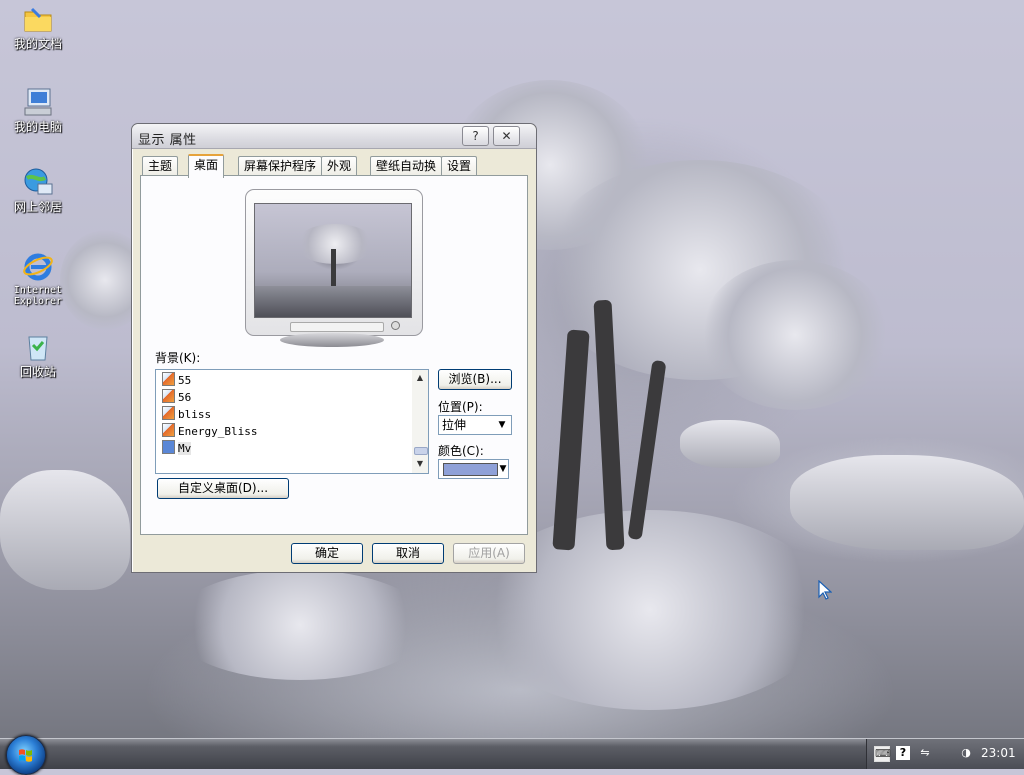  I want to click on help-button: ?, so click(475, 136).